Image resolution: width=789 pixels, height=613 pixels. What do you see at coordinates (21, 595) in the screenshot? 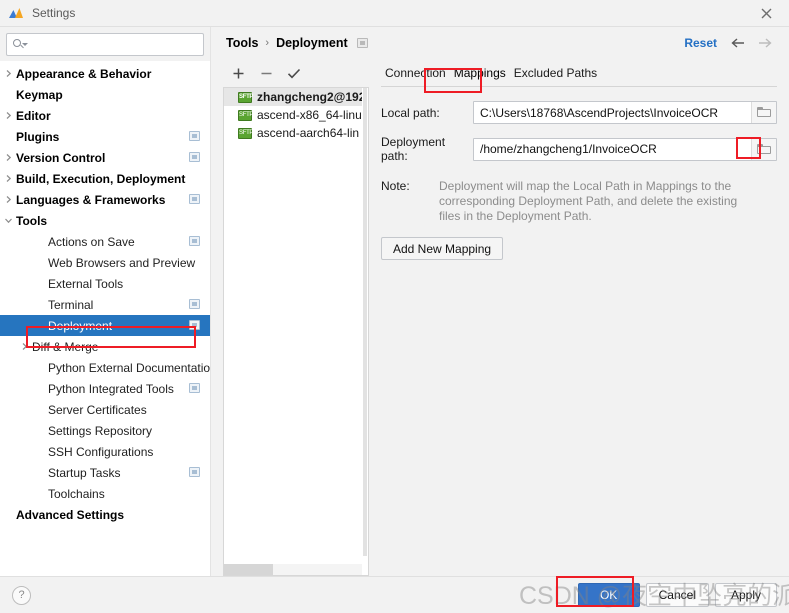
I see `help-button: ?` at bounding box center [21, 595].